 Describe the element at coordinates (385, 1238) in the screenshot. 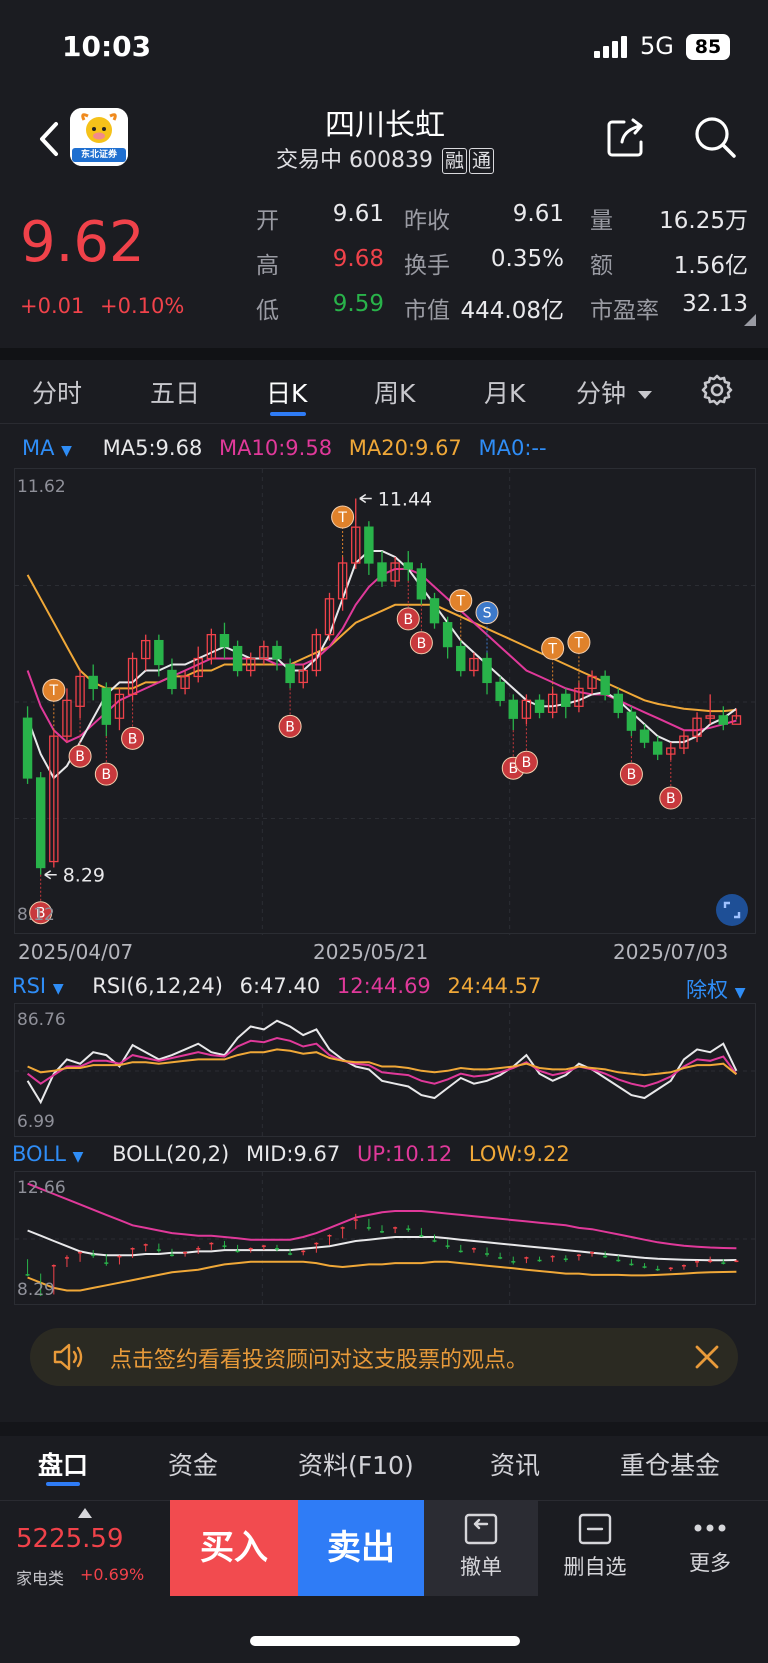

I see `boll-chart: 12.66 8.29` at that location.